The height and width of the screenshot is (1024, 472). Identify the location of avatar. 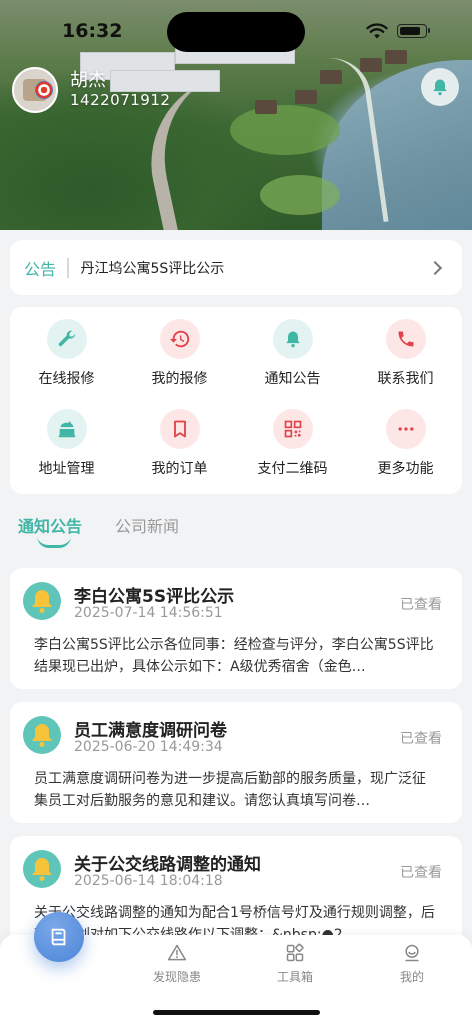
(35, 90).